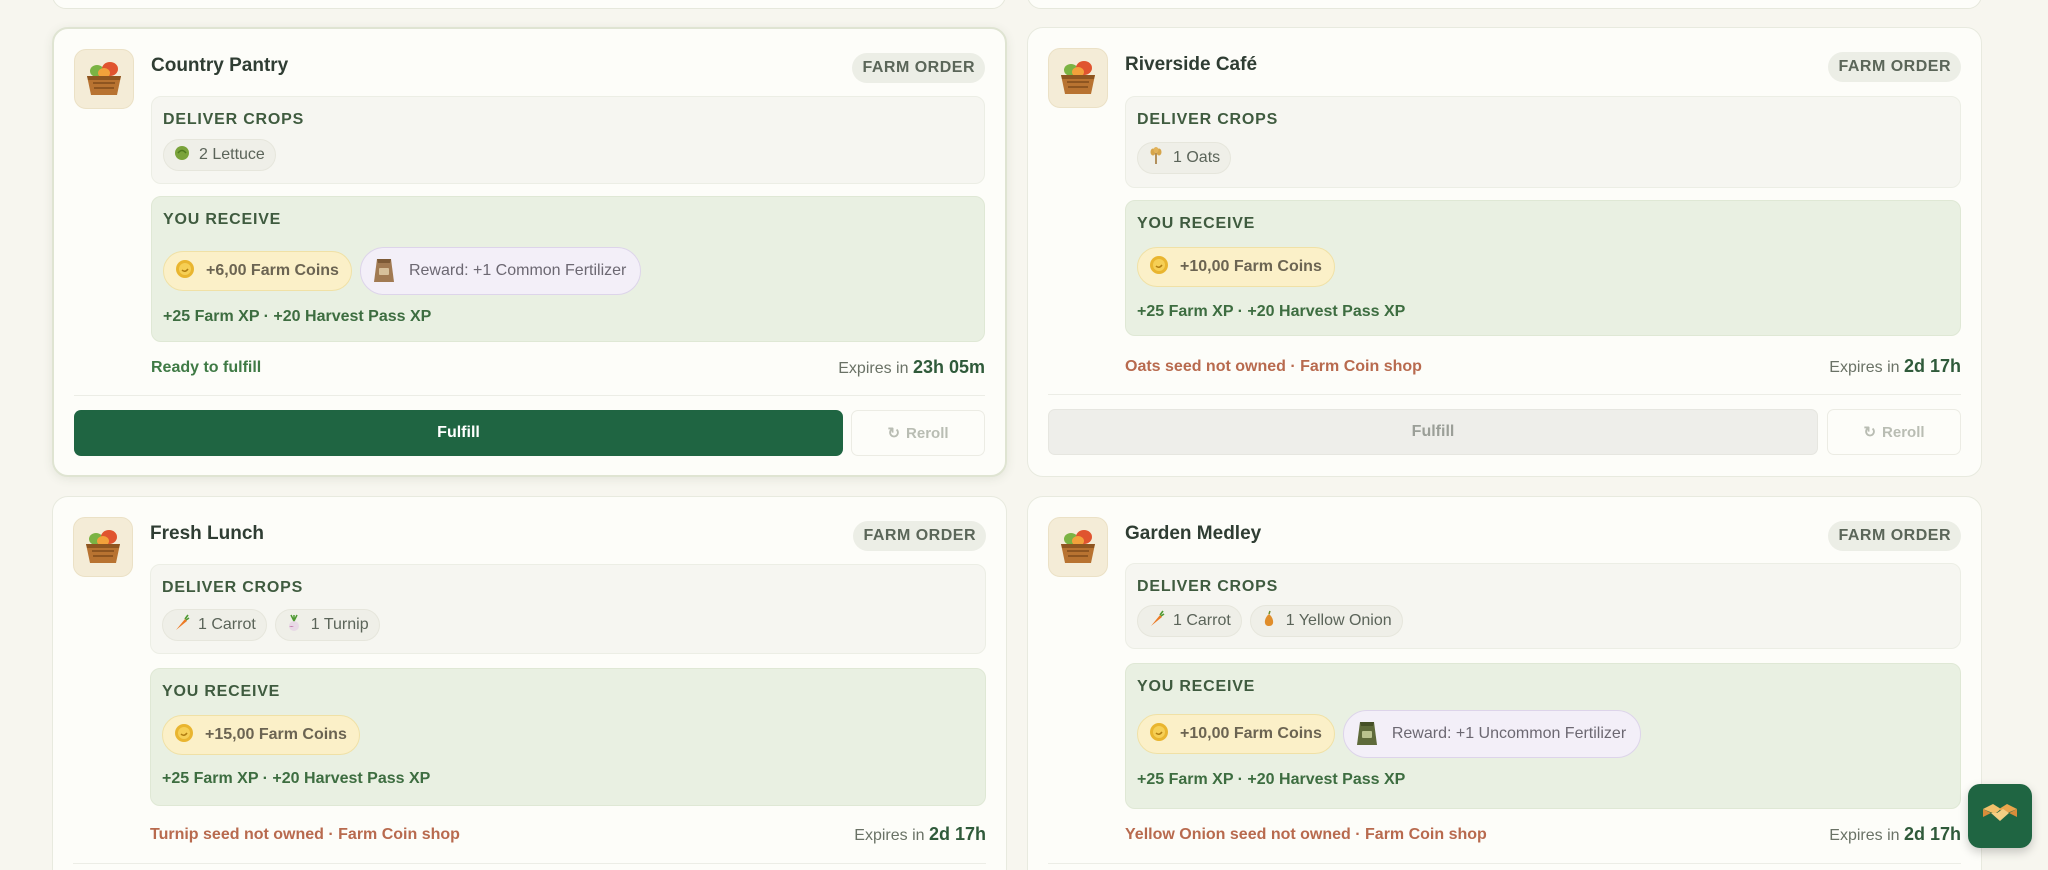 The height and width of the screenshot is (870, 2048). What do you see at coordinates (220, 65) in the screenshot?
I see `order-title: Country Pantry` at bounding box center [220, 65].